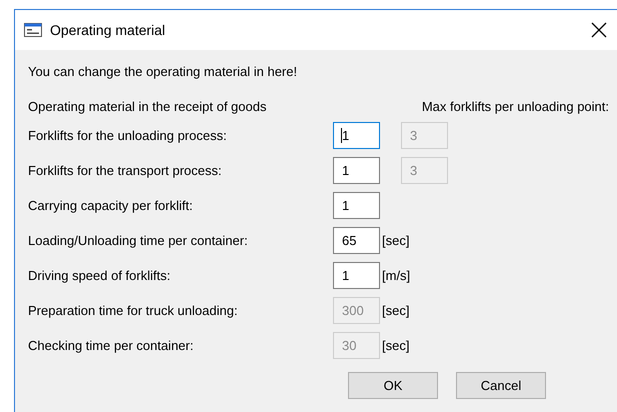 Image resolution: width=617 pixels, height=412 pixels. What do you see at coordinates (393, 385) in the screenshot?
I see `ok-button: OK` at bounding box center [393, 385].